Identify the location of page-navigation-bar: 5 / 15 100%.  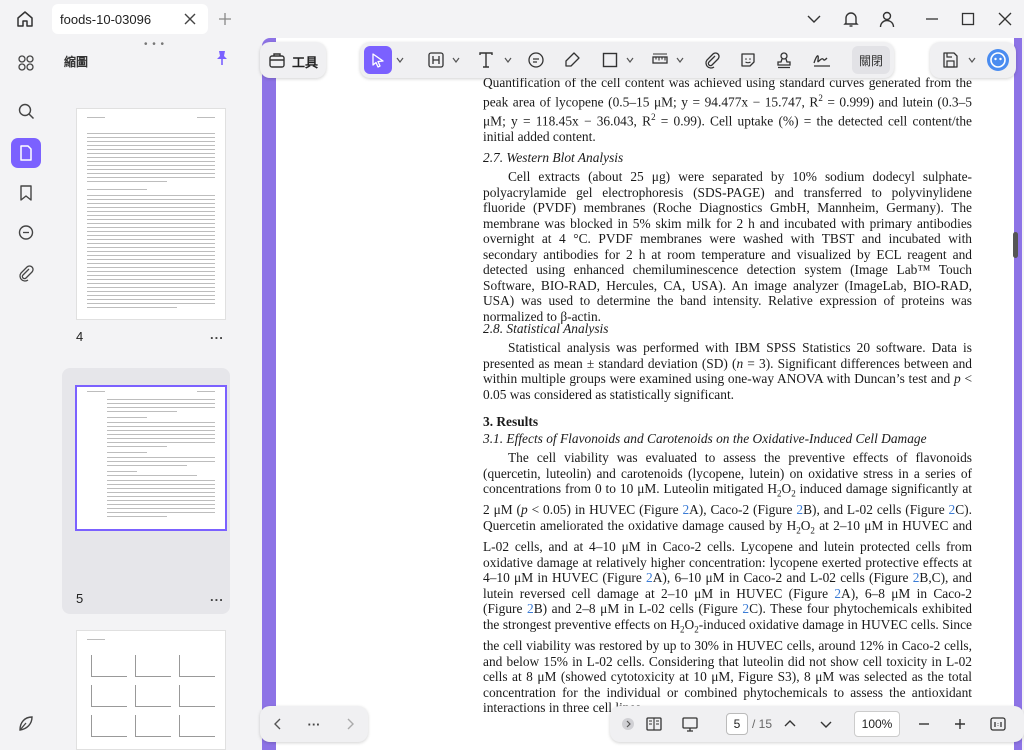
(817, 724).